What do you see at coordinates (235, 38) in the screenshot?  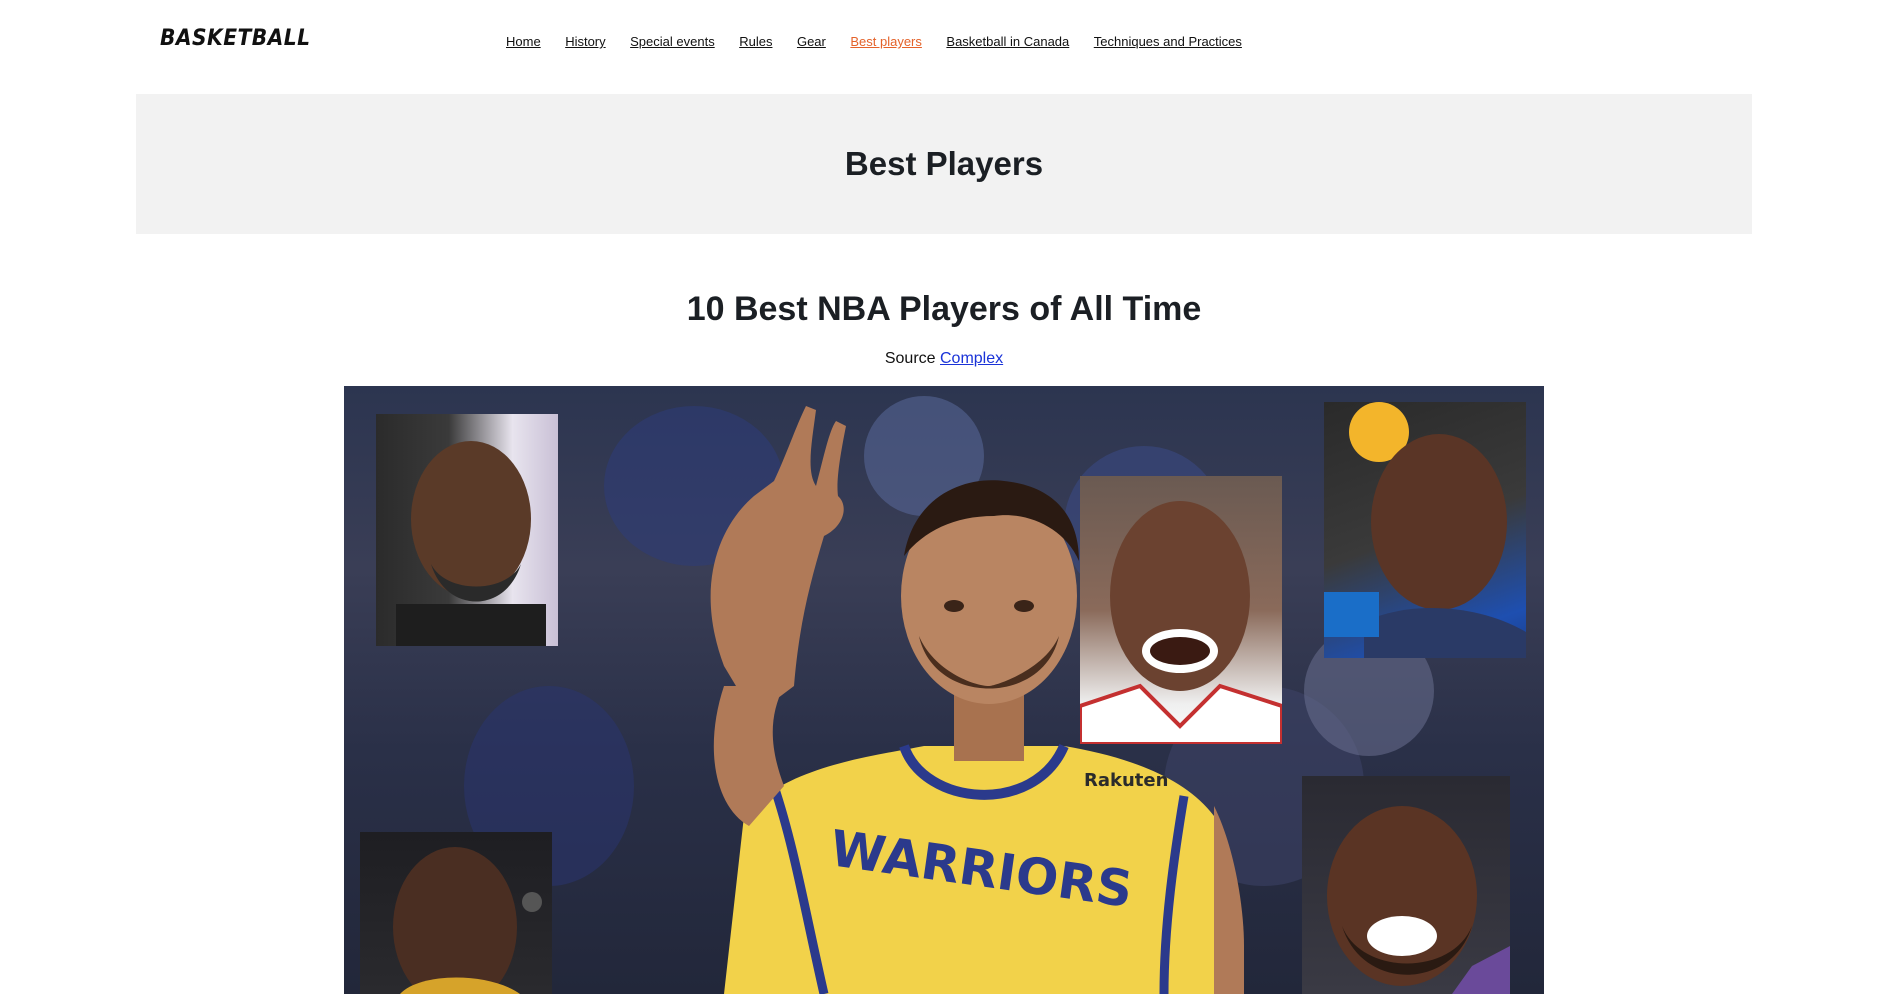 I see `site-logo: BASKETBALL` at bounding box center [235, 38].